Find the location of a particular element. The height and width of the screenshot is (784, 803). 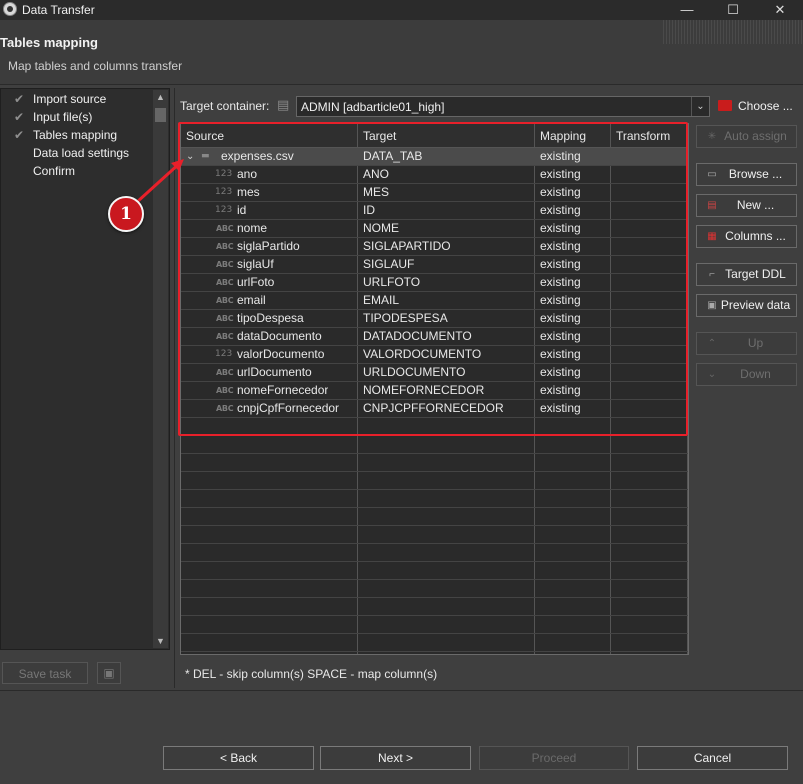

table-row: 123 ano ANO existing is located at coordinates (434, 175).